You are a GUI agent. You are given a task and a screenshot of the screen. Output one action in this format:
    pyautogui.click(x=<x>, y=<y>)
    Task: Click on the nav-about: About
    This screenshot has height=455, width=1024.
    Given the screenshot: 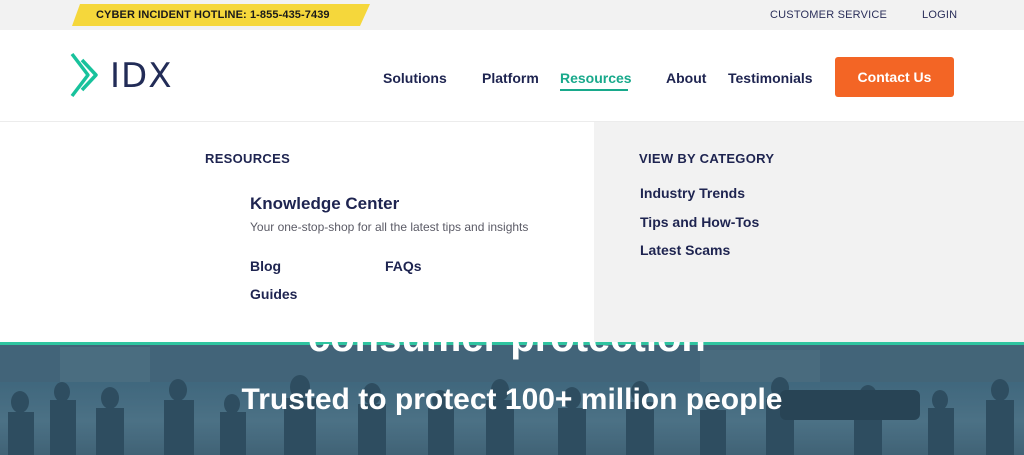 What is the action you would take?
    pyautogui.click(x=686, y=78)
    